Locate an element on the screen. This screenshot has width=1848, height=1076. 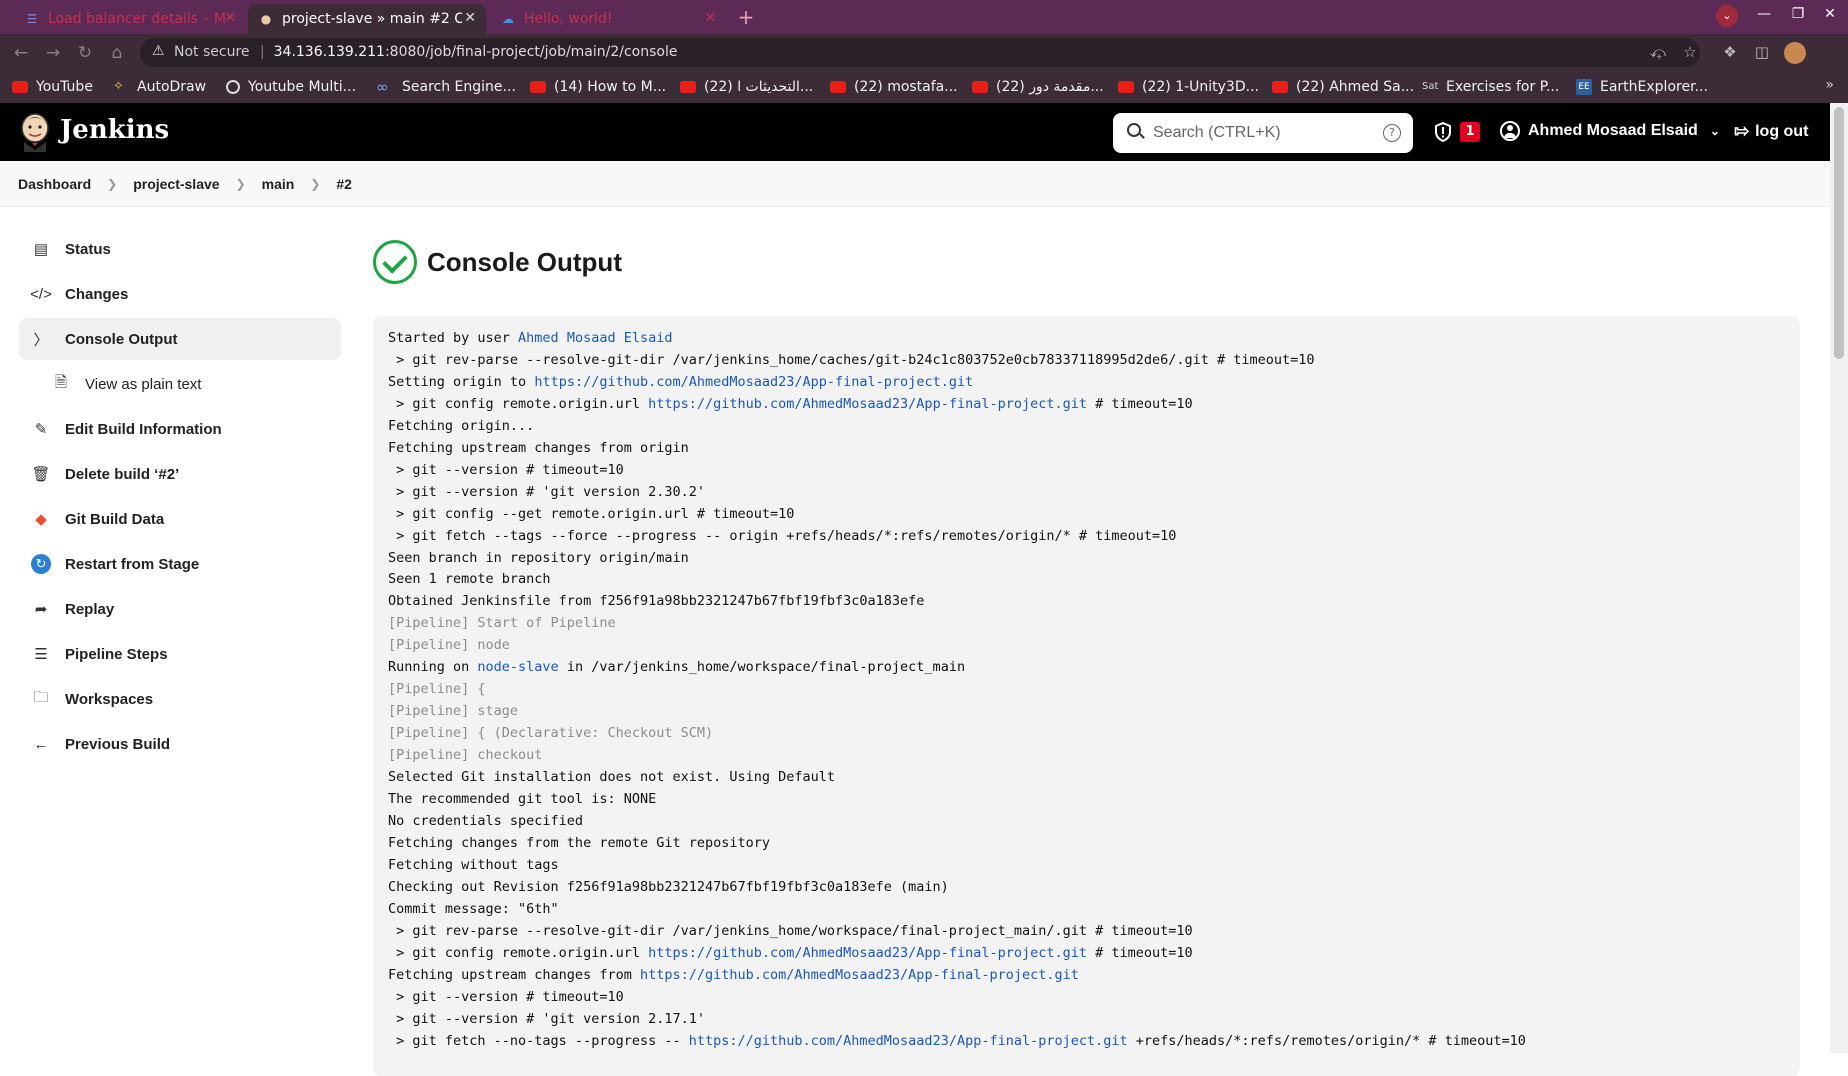
console-text: [Pipeline] node is located at coordinates (449, 645).